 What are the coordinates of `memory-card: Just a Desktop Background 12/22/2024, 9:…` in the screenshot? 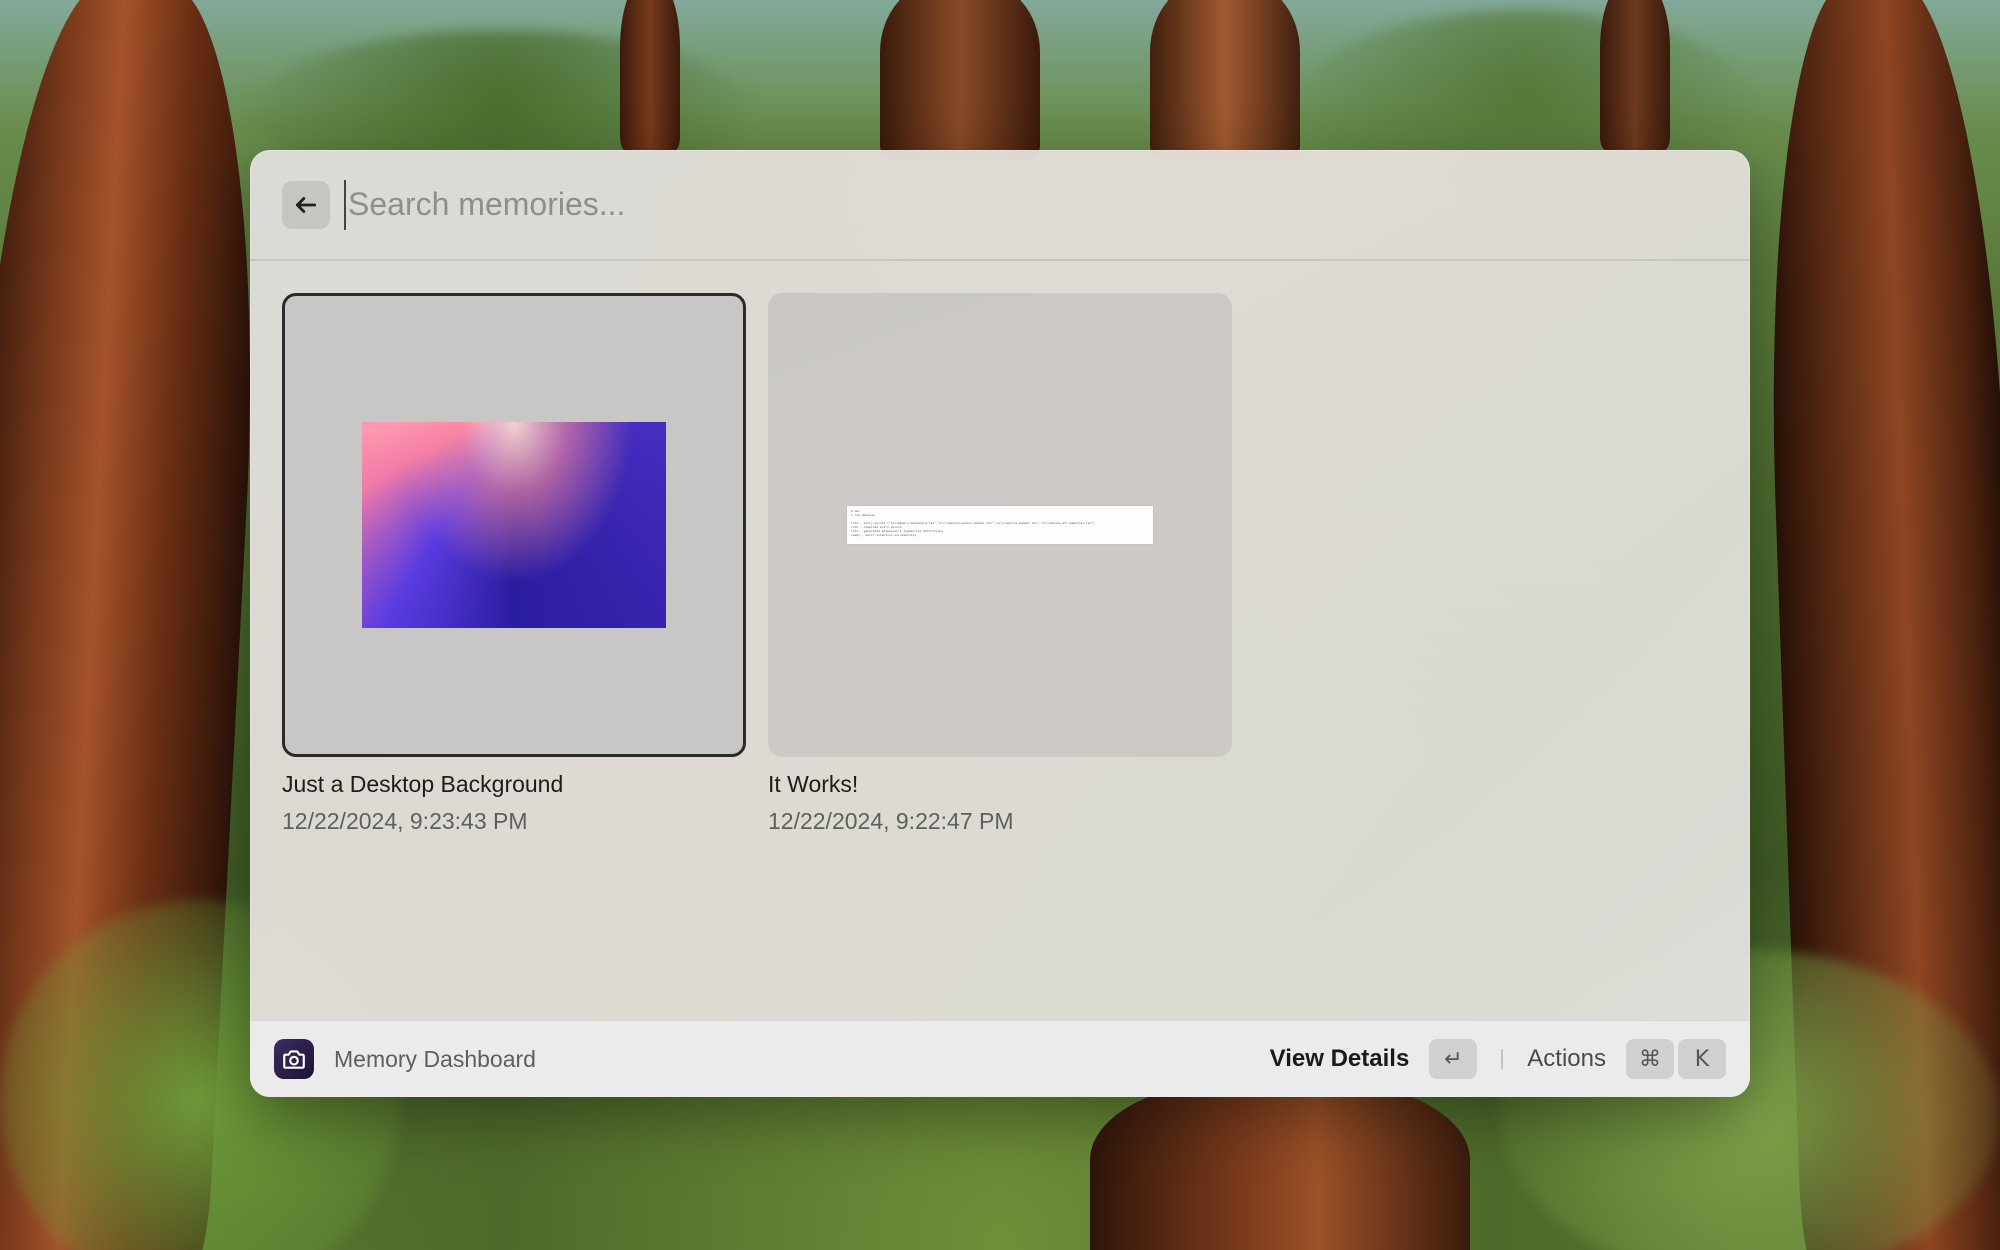 It's located at (514, 564).